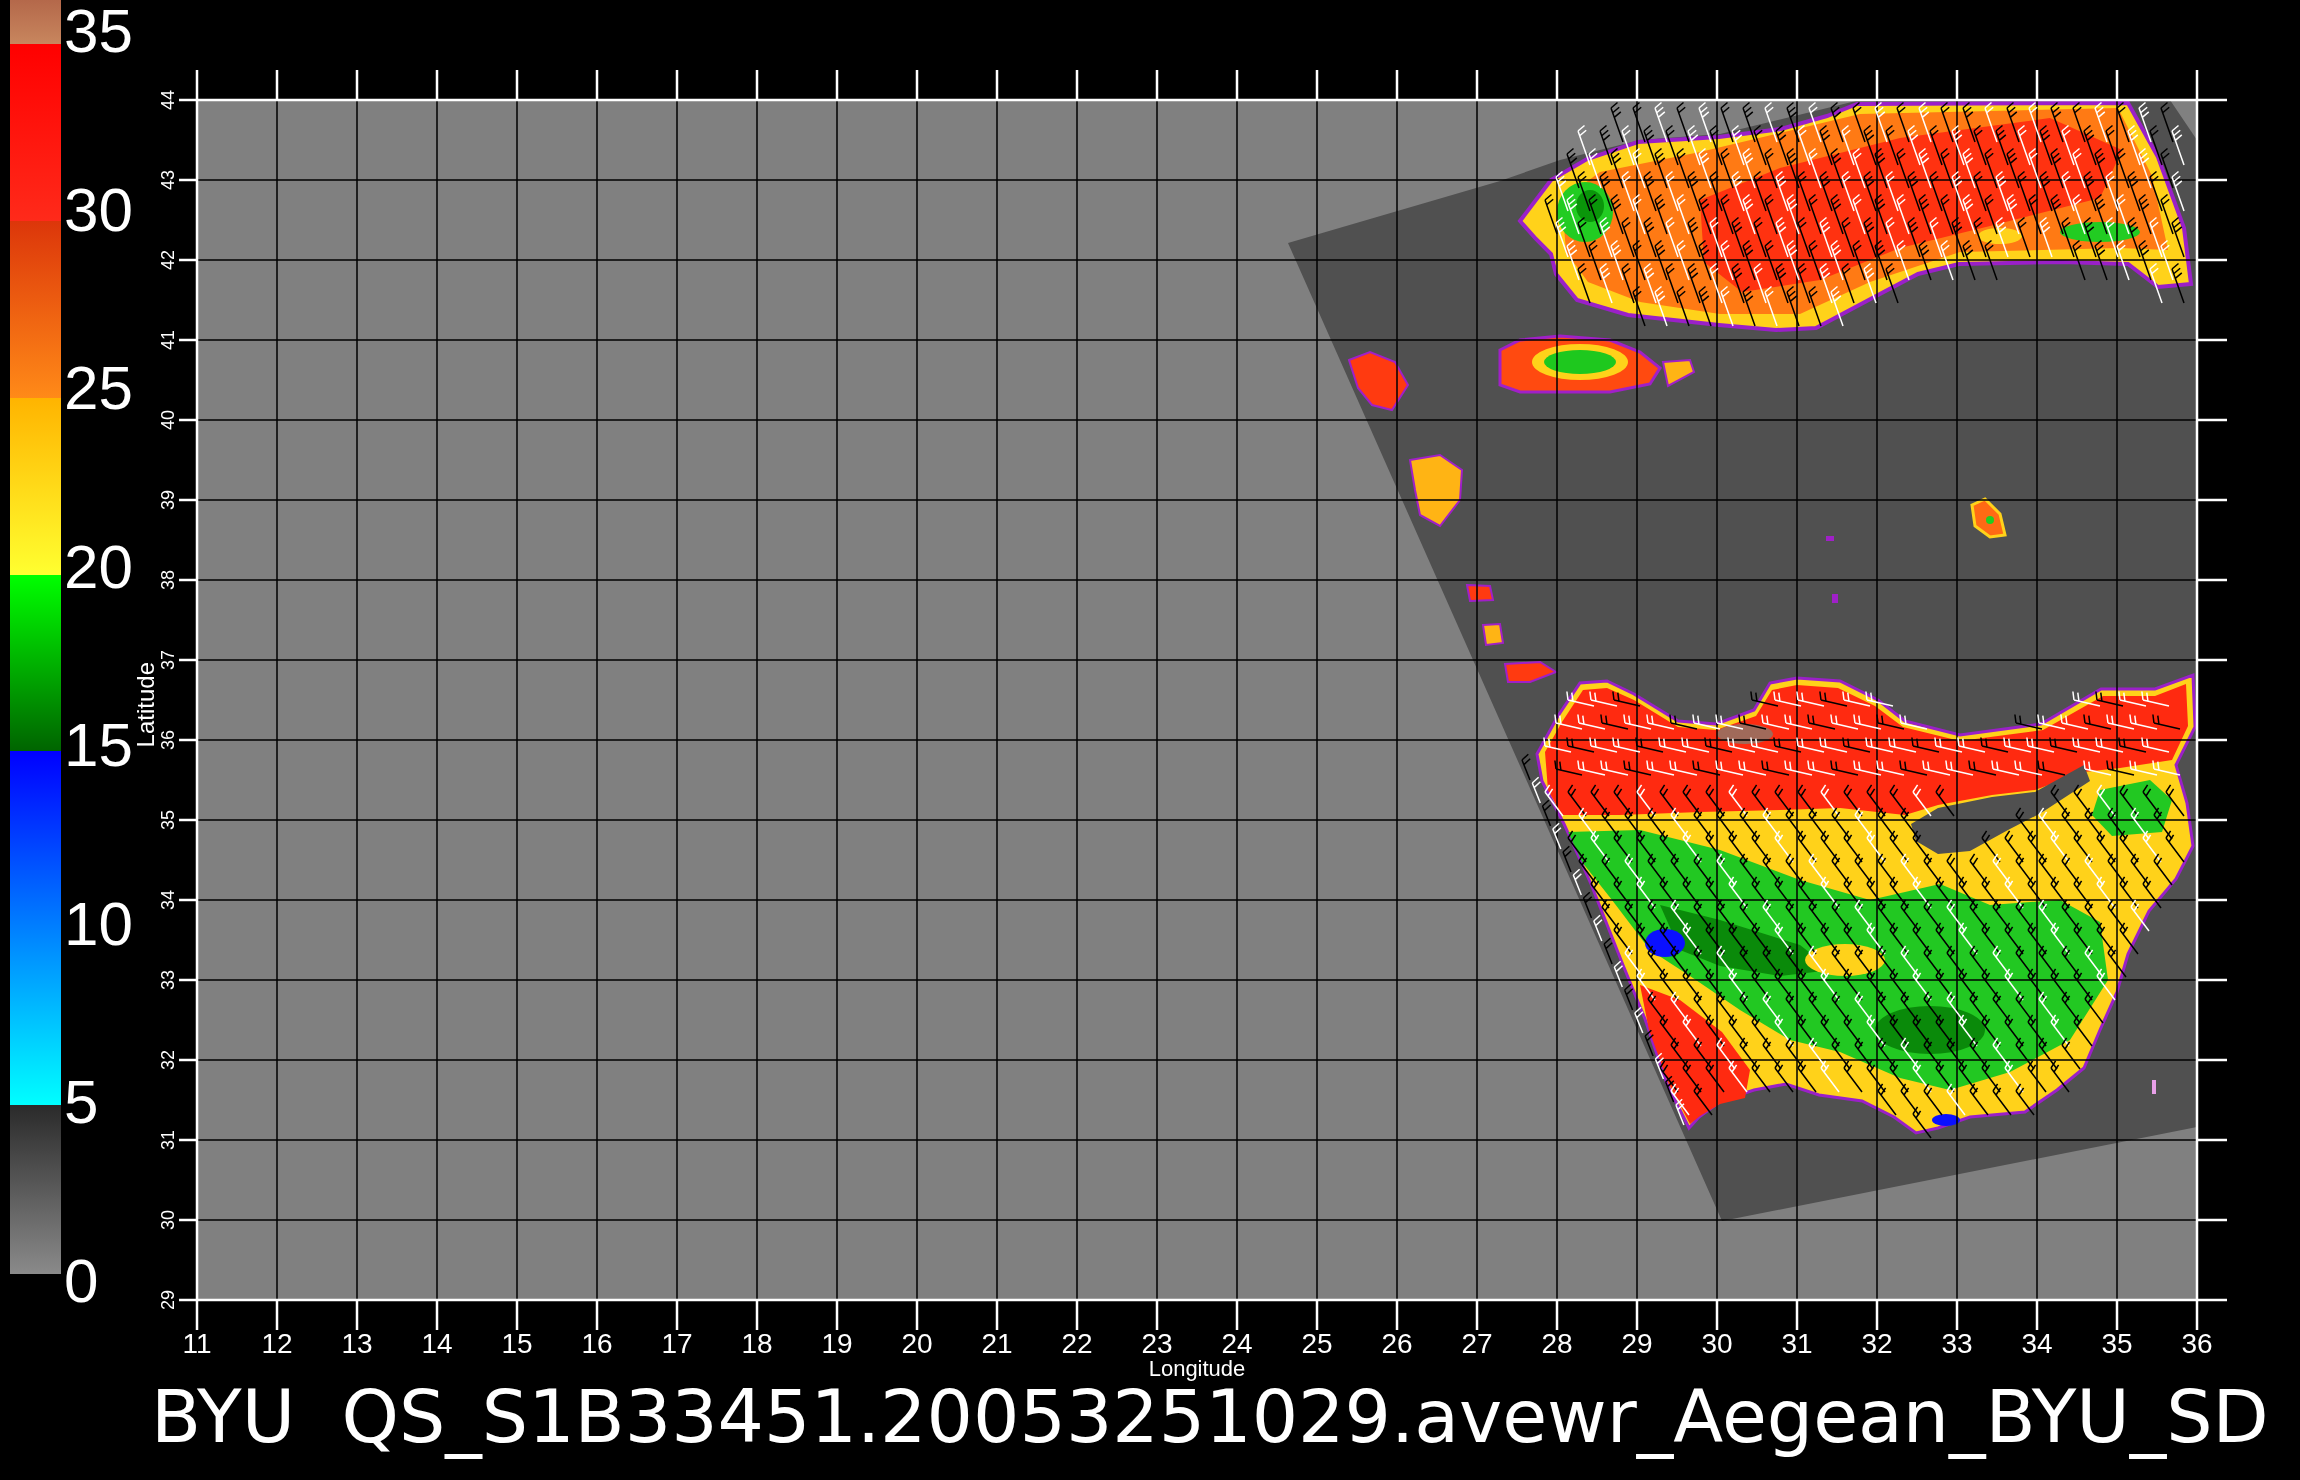 Image resolution: width=2300 pixels, height=1480 pixels. Describe the element at coordinates (1877, 1344) in the screenshot. I see `x-tick-label: 32` at that location.